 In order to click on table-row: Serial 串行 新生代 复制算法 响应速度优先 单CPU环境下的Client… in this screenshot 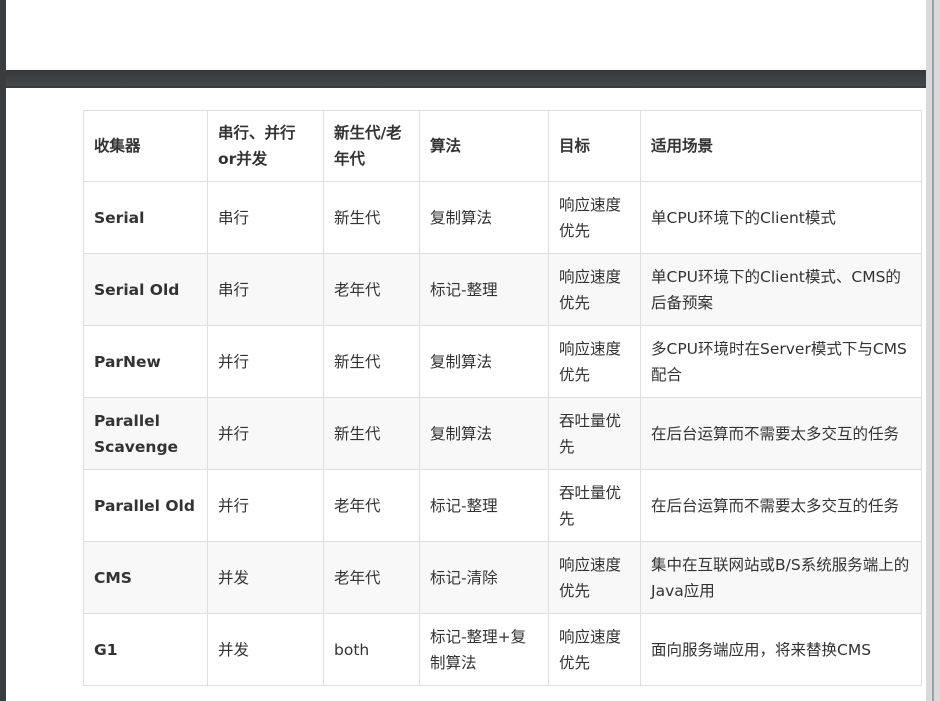, I will do `click(502, 217)`.